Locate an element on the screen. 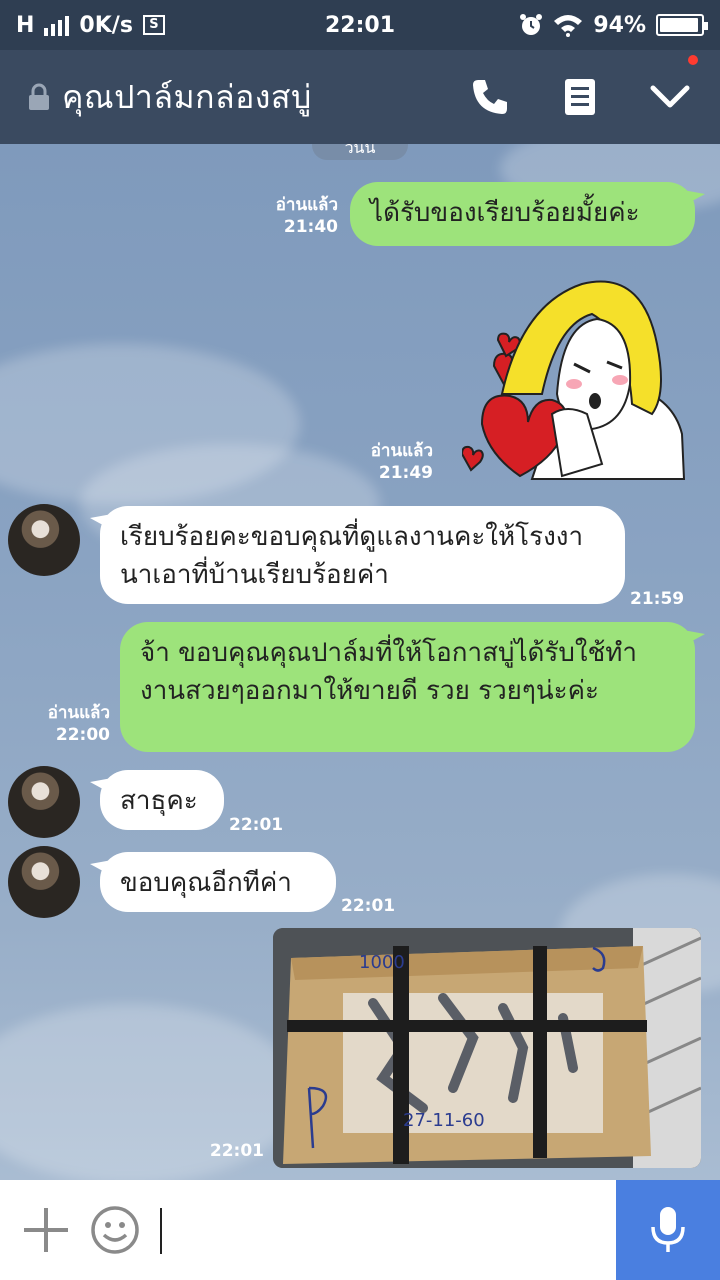  call-button is located at coordinates (490, 97).